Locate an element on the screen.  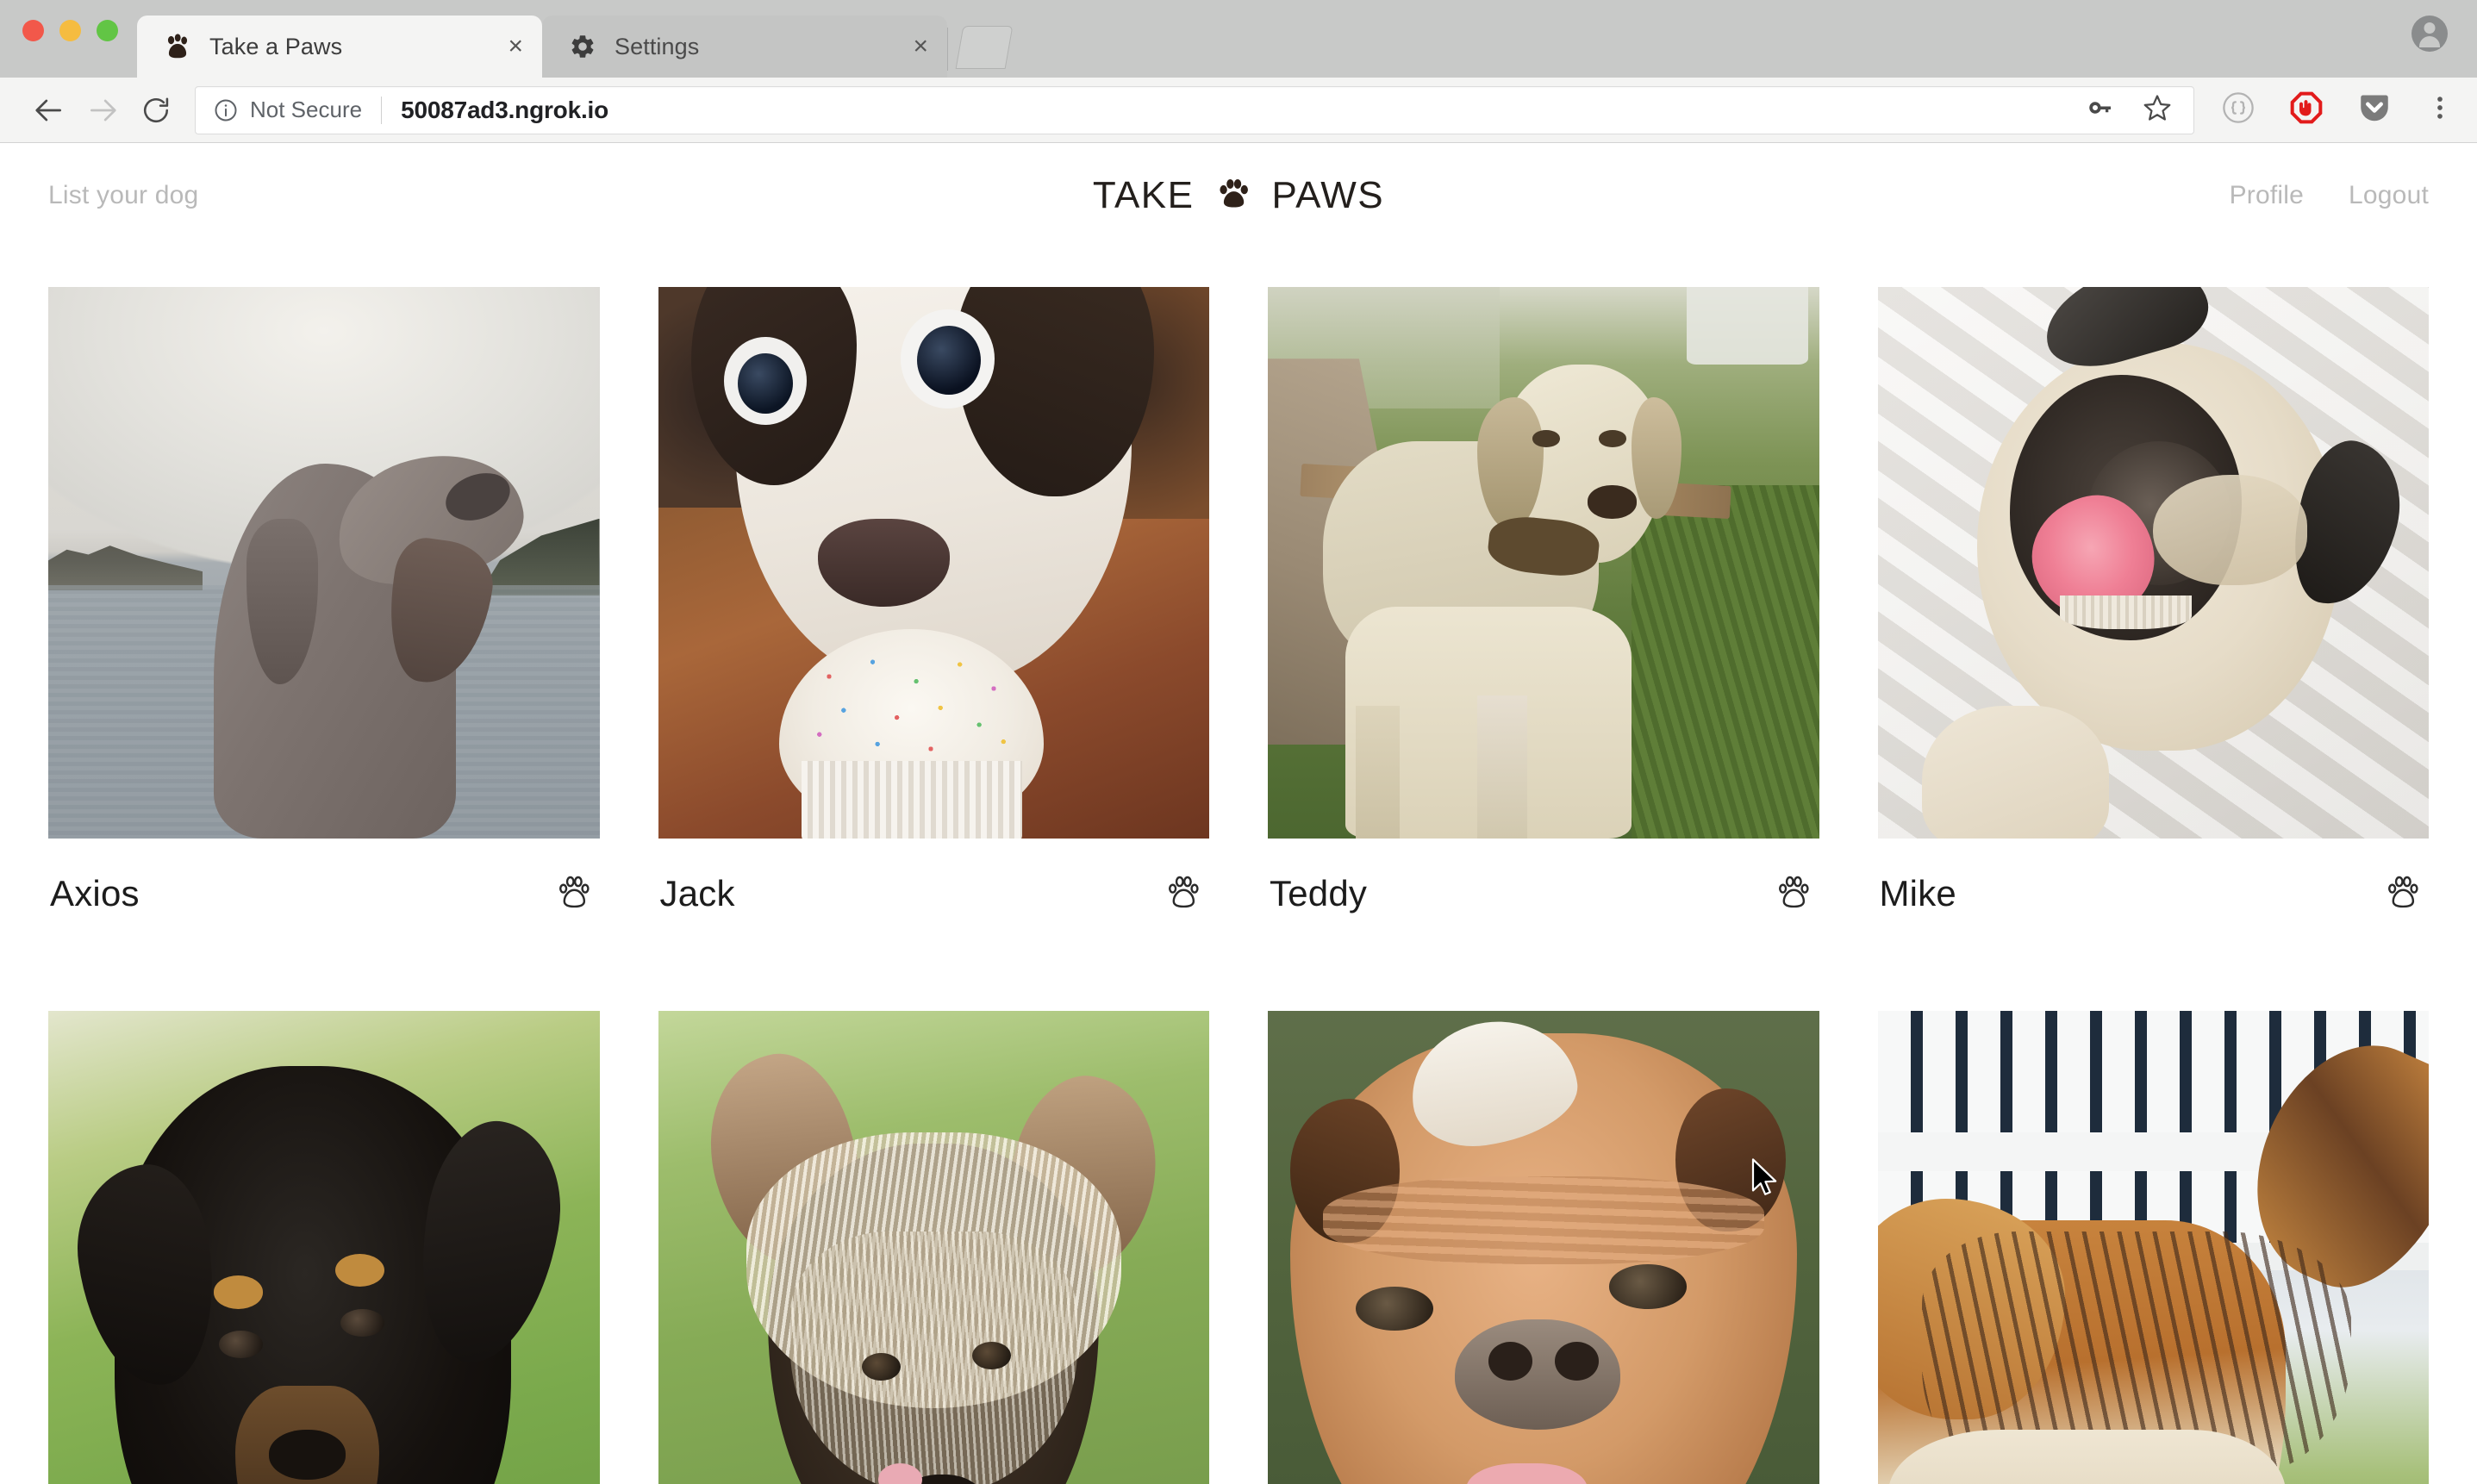
tab-title: Settings is located at coordinates (657, 46).